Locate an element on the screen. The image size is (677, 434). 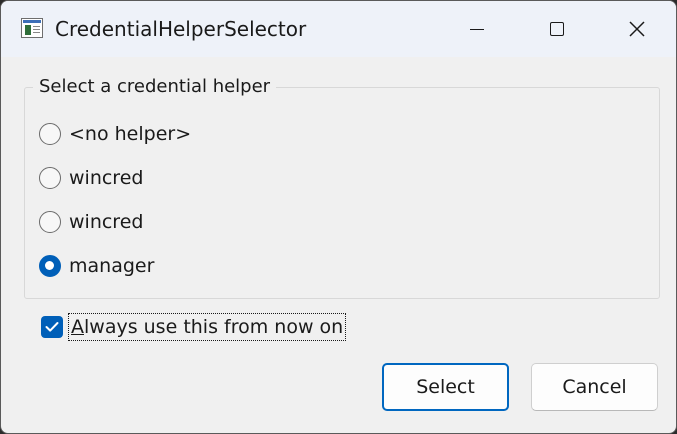
always-use-checkbox-row: Always use this from now on is located at coordinates (194, 327).